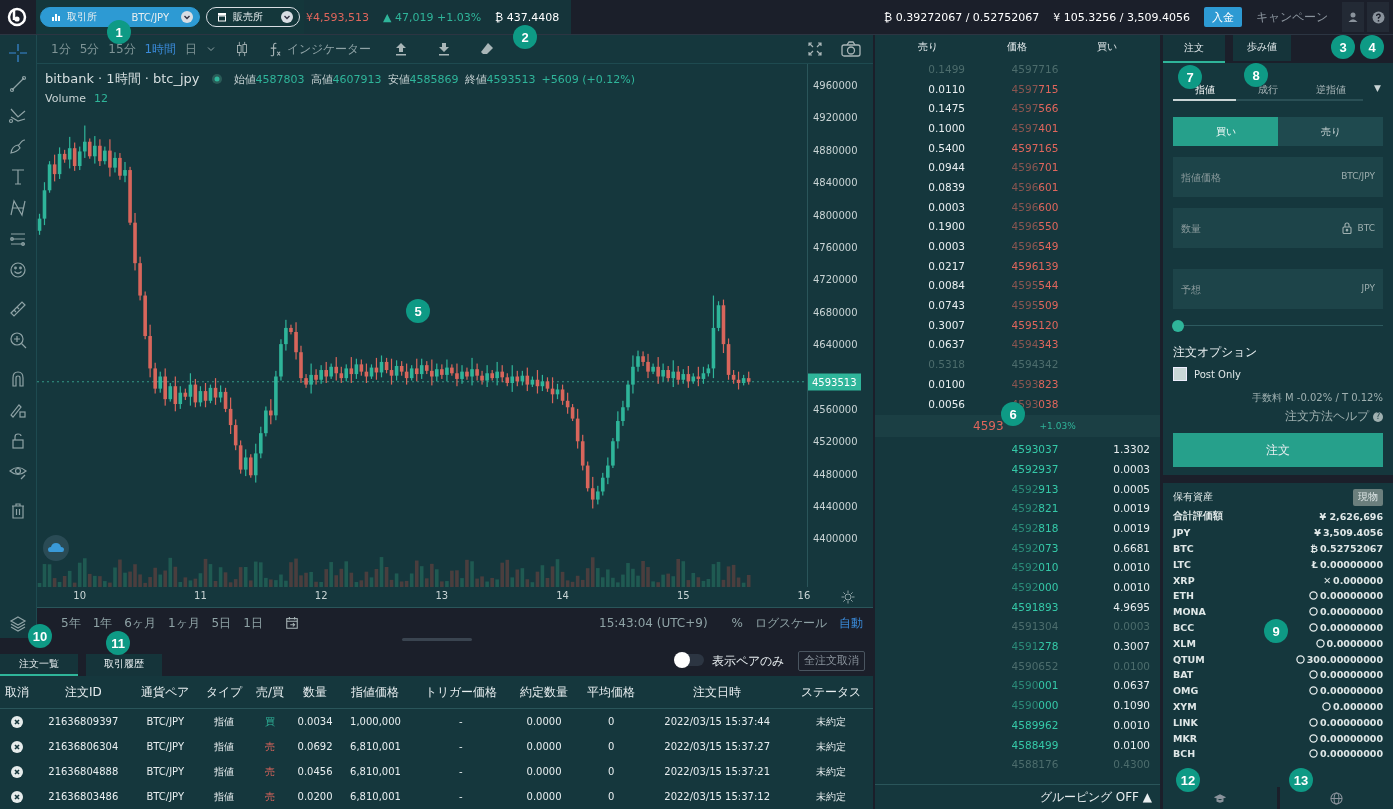 The height and width of the screenshot is (809, 1393). What do you see at coordinates (140, 623) in the screenshot?
I see `range-button: 6ヶ月` at bounding box center [140, 623].